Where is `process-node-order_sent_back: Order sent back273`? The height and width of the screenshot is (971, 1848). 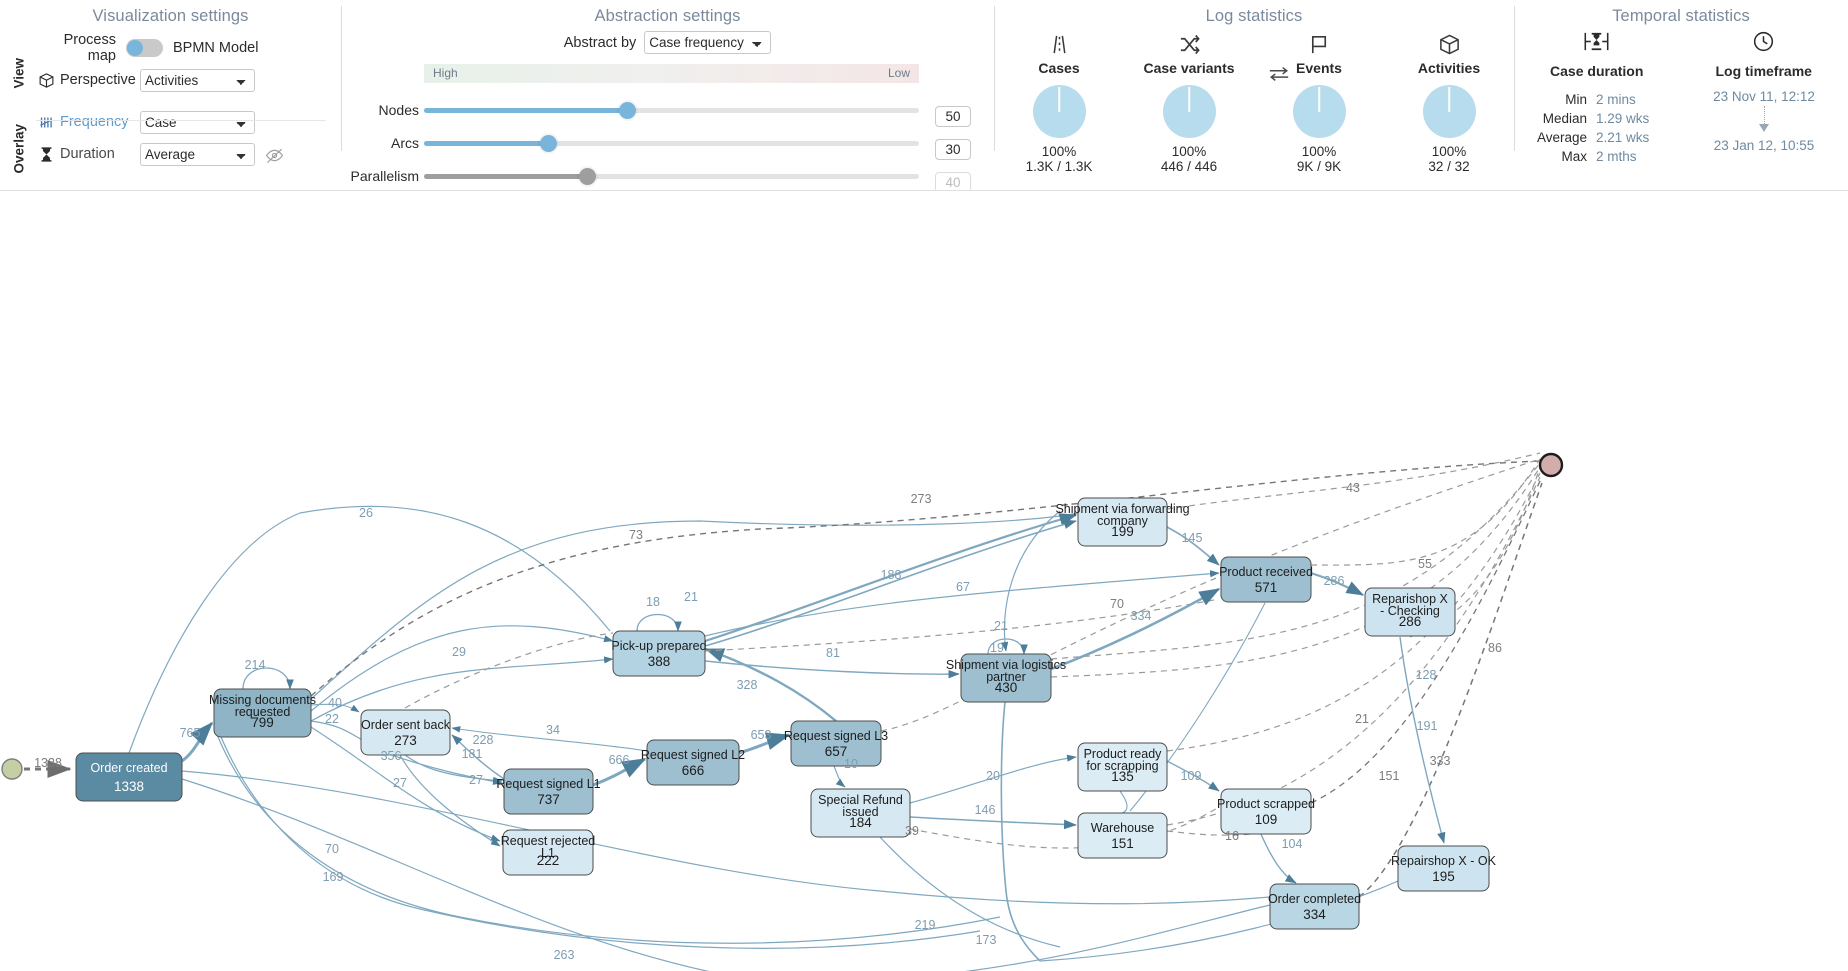
process-node-order_sent_back: Order sent back273 is located at coordinates (405, 732).